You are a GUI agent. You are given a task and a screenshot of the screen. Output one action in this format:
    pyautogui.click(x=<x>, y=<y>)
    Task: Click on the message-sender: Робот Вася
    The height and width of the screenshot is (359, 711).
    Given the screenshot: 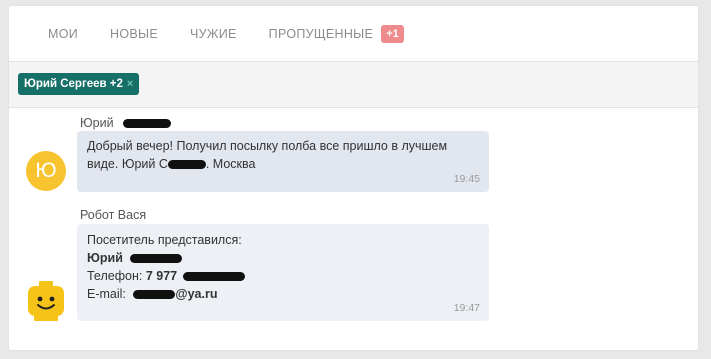 What is the action you would take?
    pyautogui.click(x=113, y=215)
    